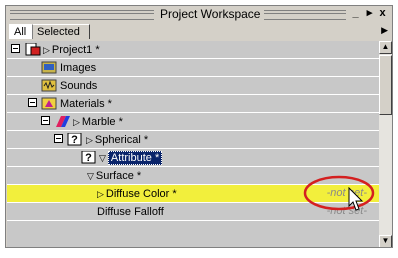  I want to click on tree-label-marble: Marble *, so click(102, 122).